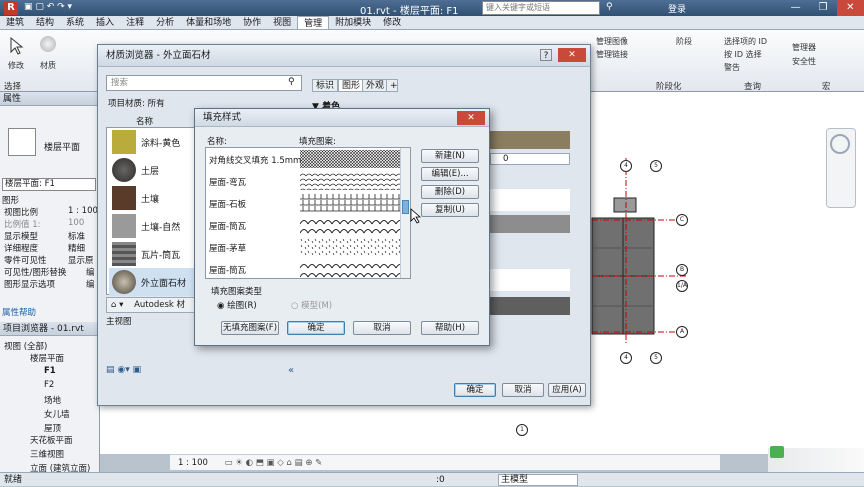  Describe the element at coordinates (76, 248) in the screenshot. I see `prop-value-detail-level: 精细` at that location.